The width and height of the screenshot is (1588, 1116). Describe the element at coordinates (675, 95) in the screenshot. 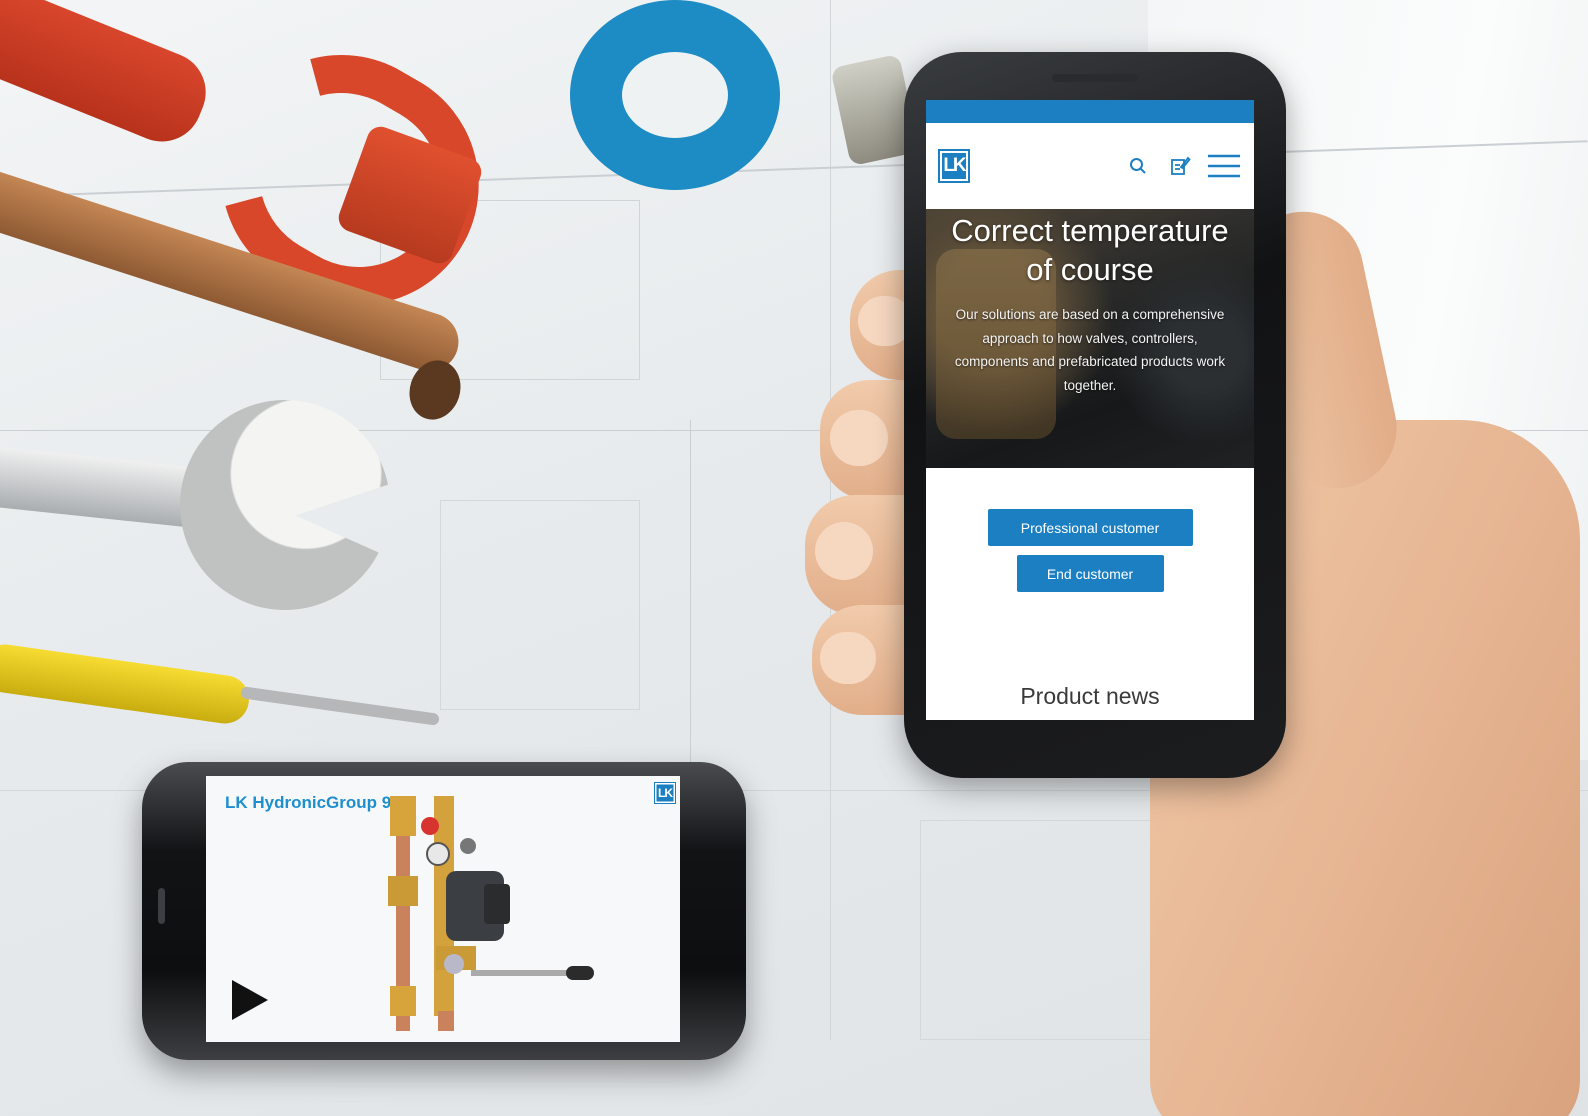

I see `ptfe-tape-roll` at that location.